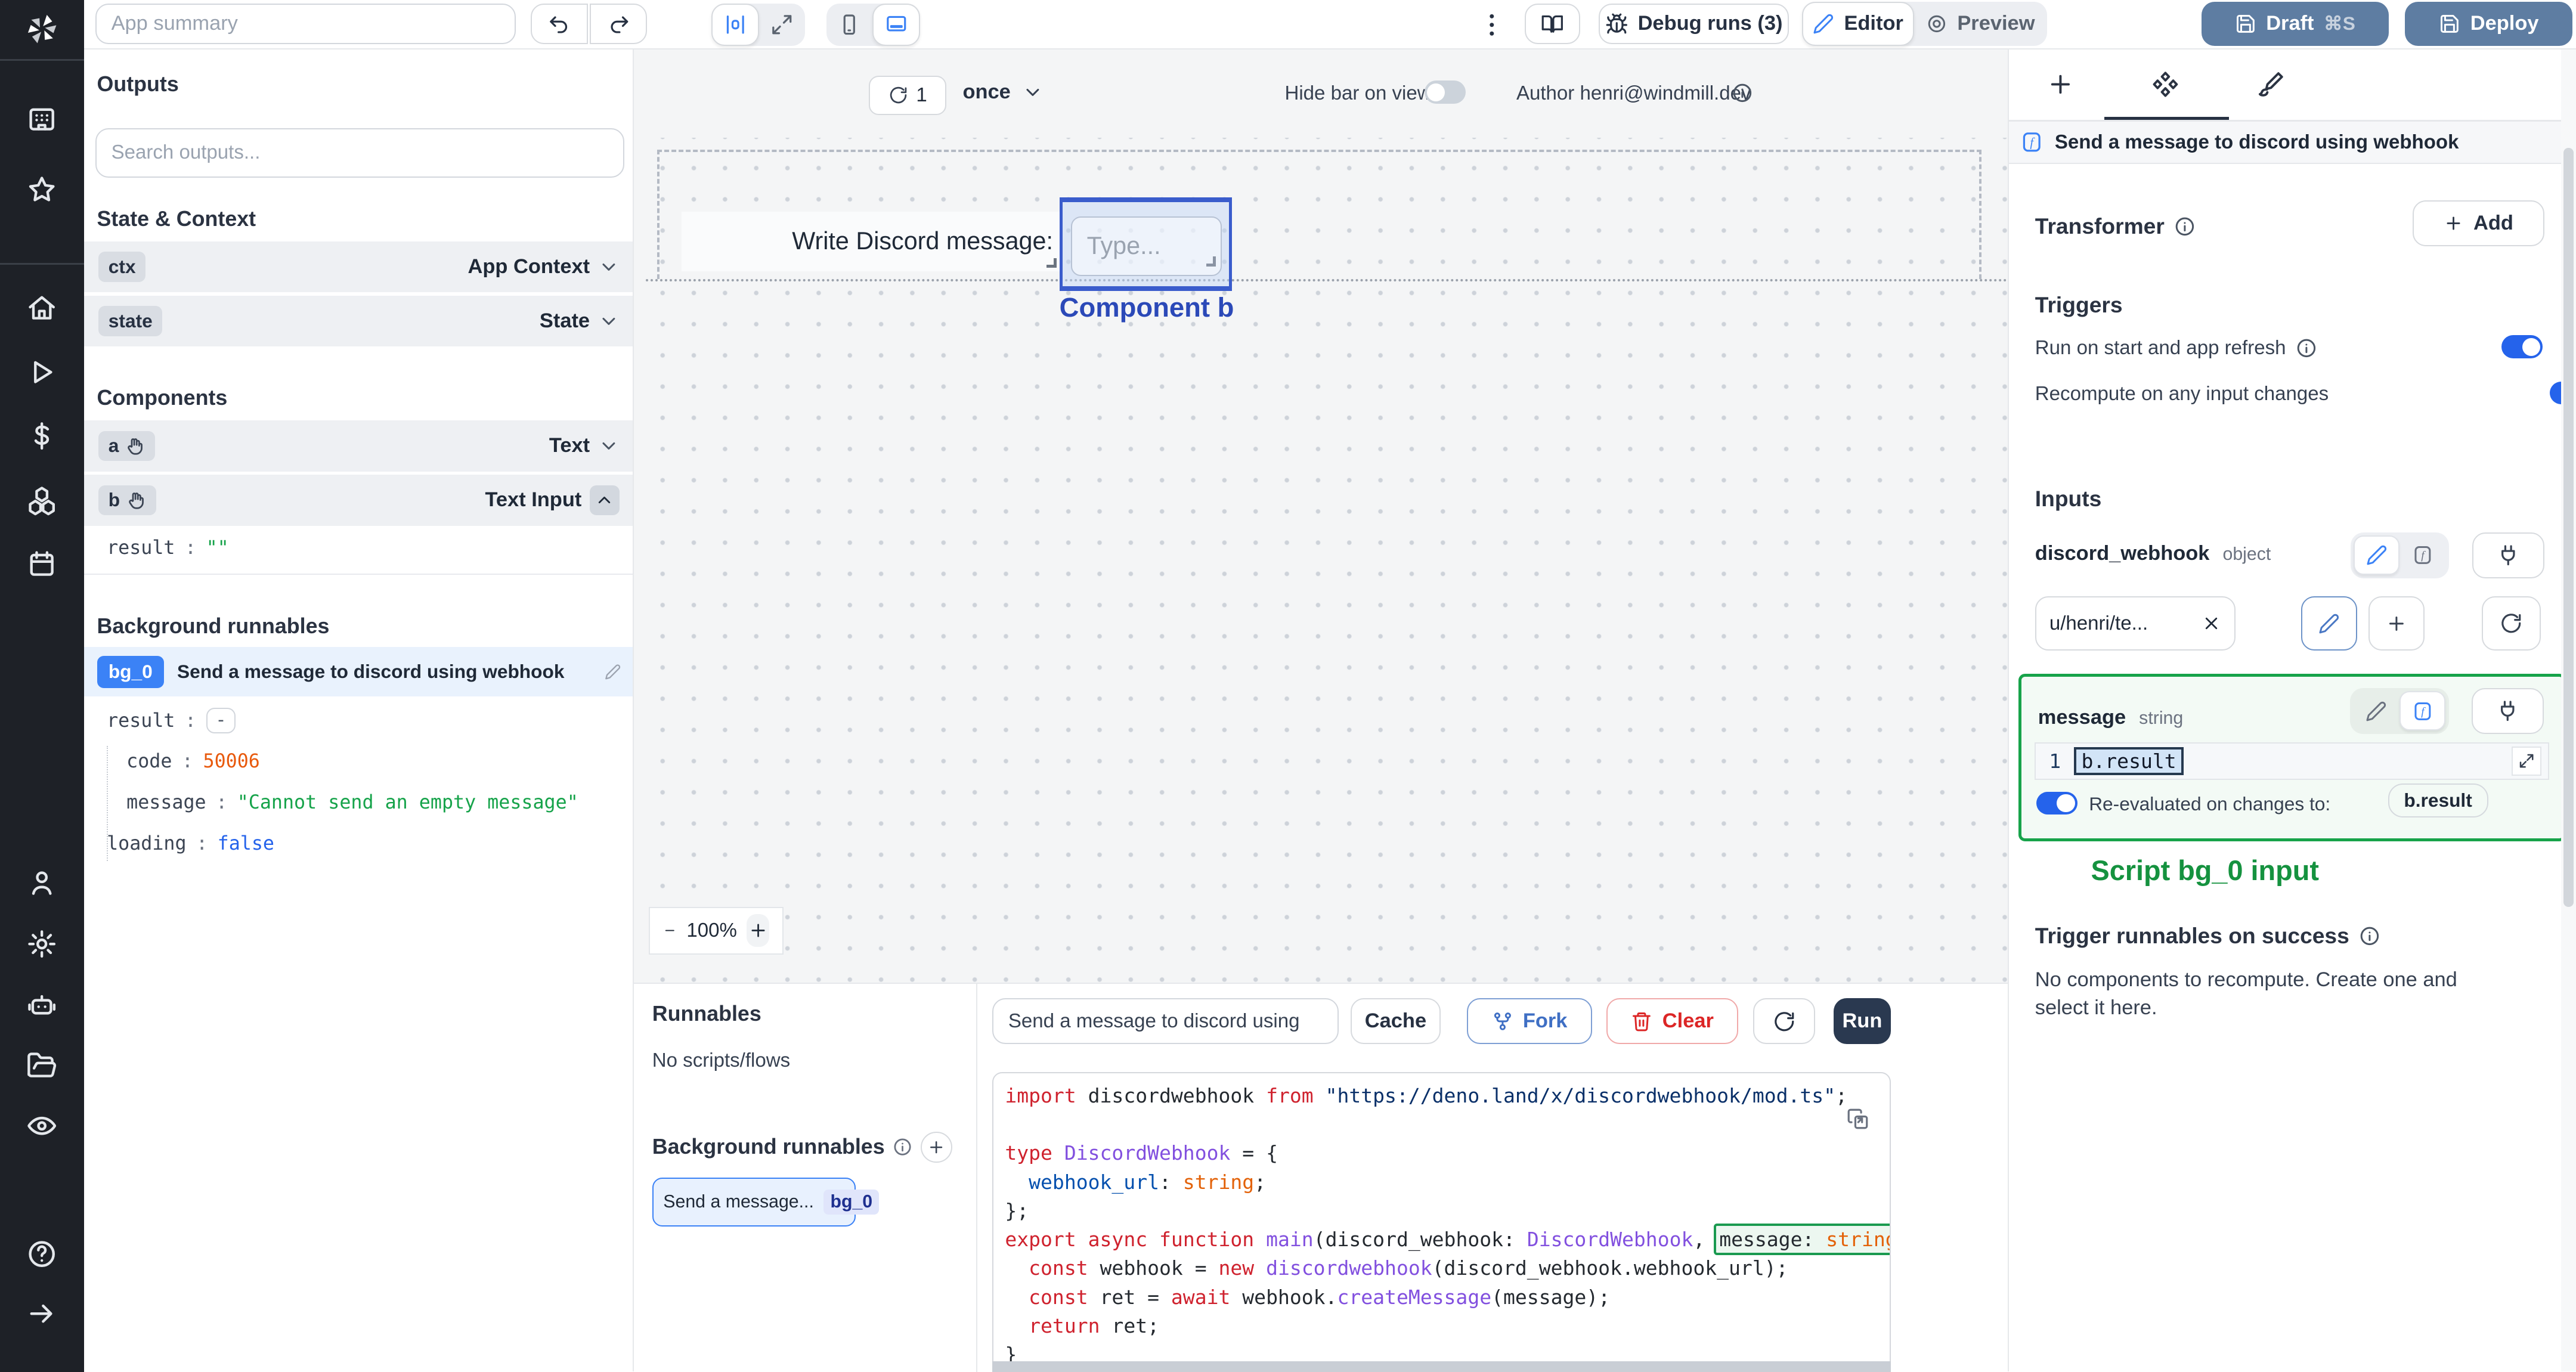 This screenshot has width=2576, height=1372. I want to click on component-b-caption: Component b, so click(1147, 307).